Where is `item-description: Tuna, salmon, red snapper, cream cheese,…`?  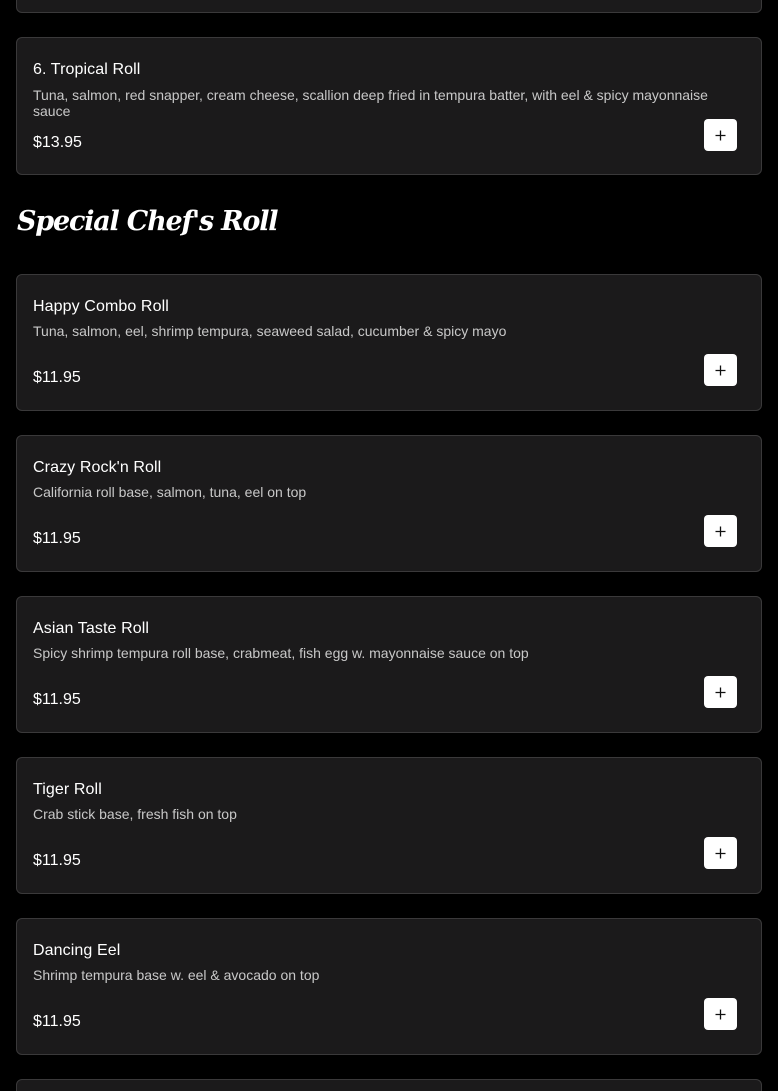
item-description: Tuna, salmon, red snapper, cream cheese,… is located at coordinates (370, 103).